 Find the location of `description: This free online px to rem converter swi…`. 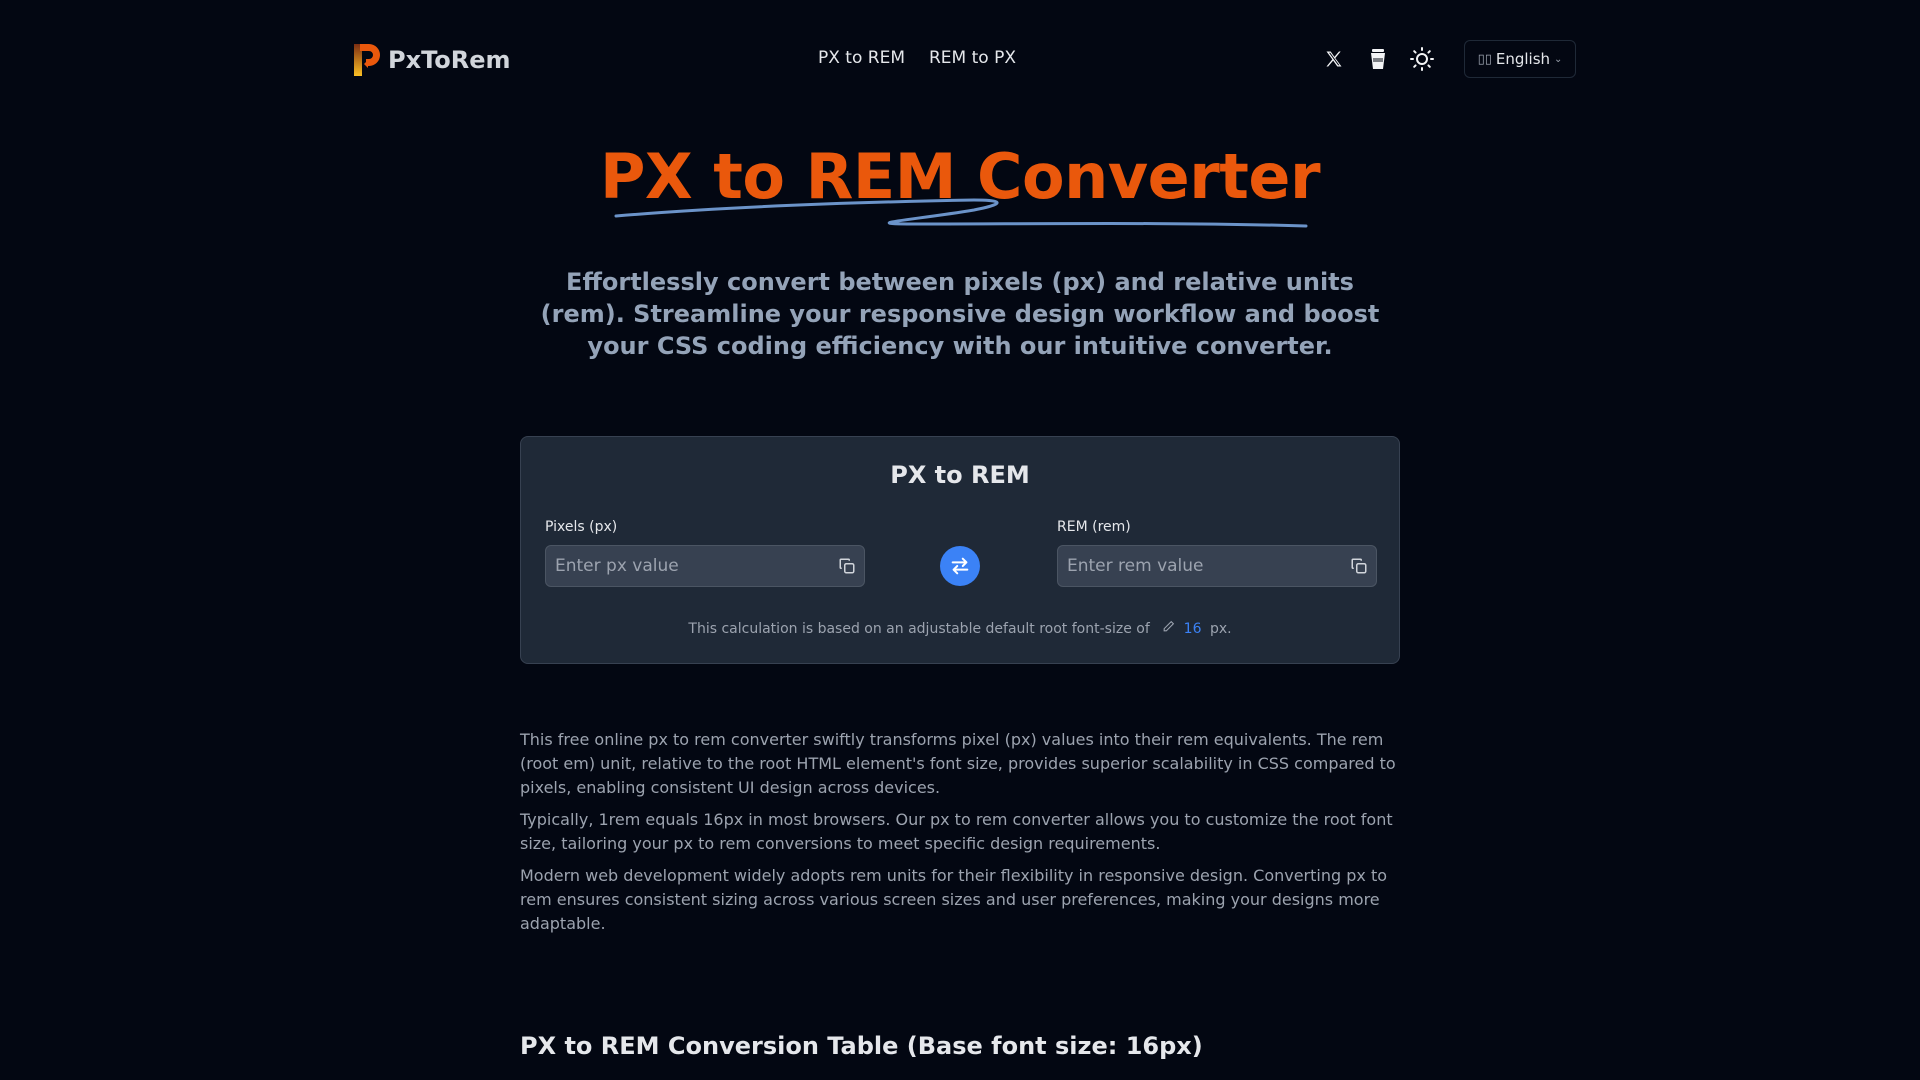

description: This free online px to rem converter swi… is located at coordinates (960, 836).